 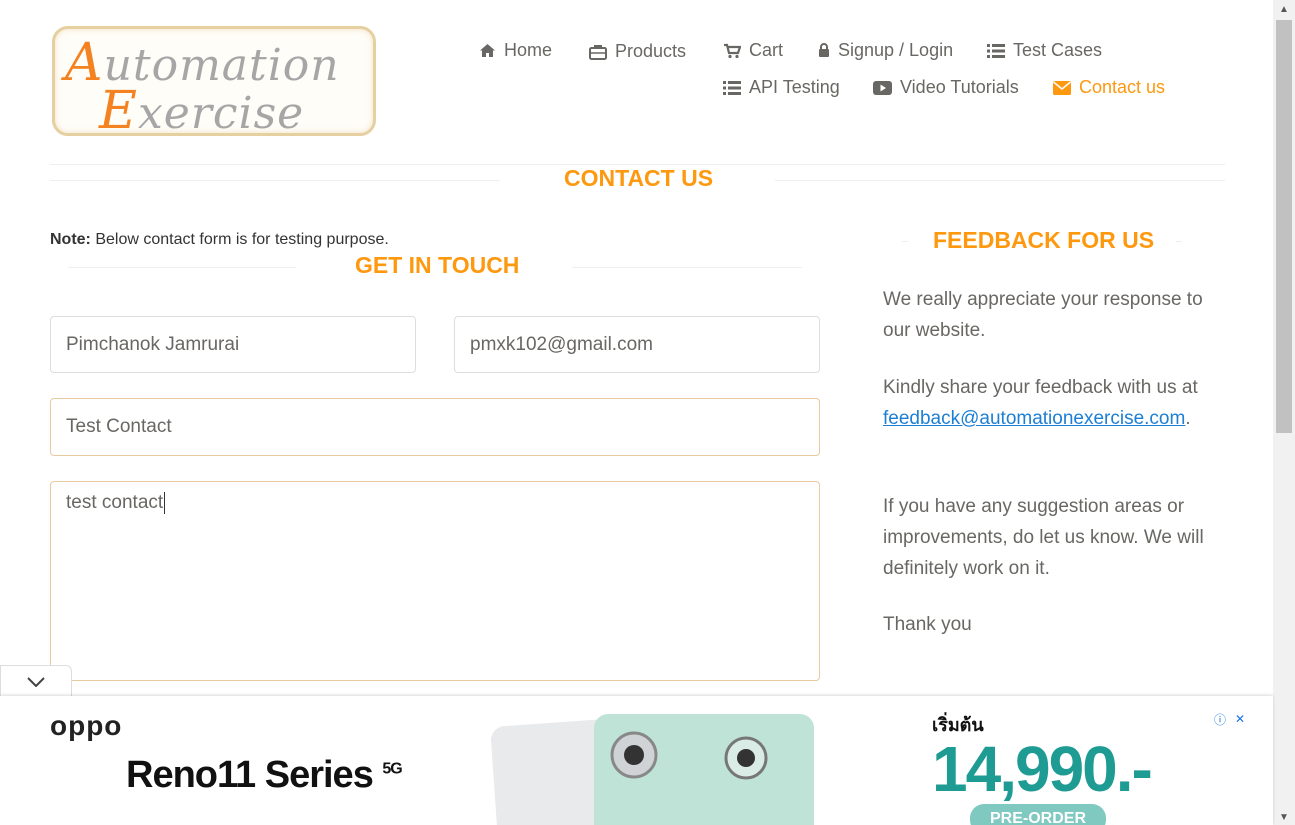 I want to click on subject-input-value: Test Contact, so click(x=119, y=426).